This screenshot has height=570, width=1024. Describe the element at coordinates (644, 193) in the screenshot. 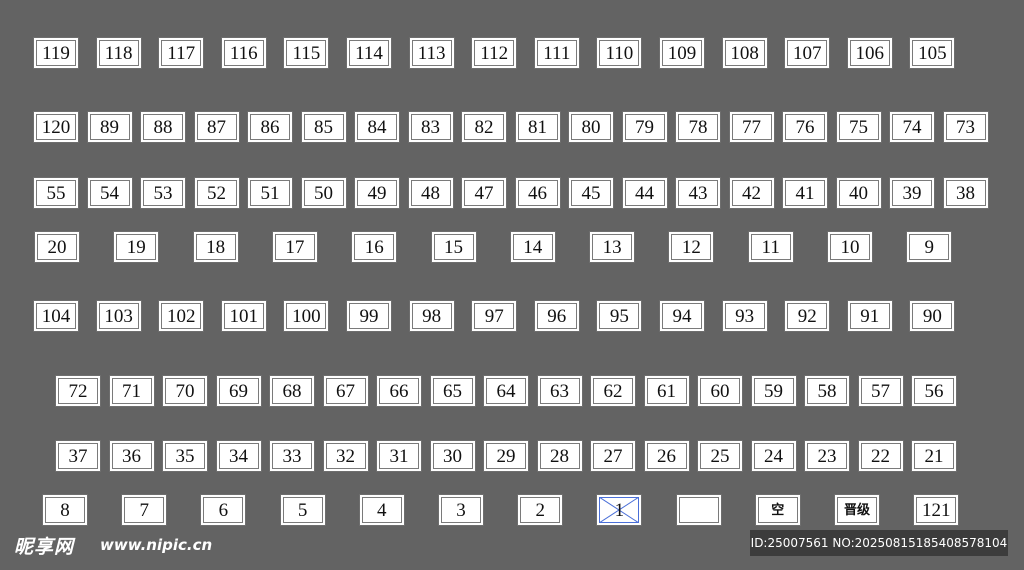

I see `seat-tag: 44` at that location.